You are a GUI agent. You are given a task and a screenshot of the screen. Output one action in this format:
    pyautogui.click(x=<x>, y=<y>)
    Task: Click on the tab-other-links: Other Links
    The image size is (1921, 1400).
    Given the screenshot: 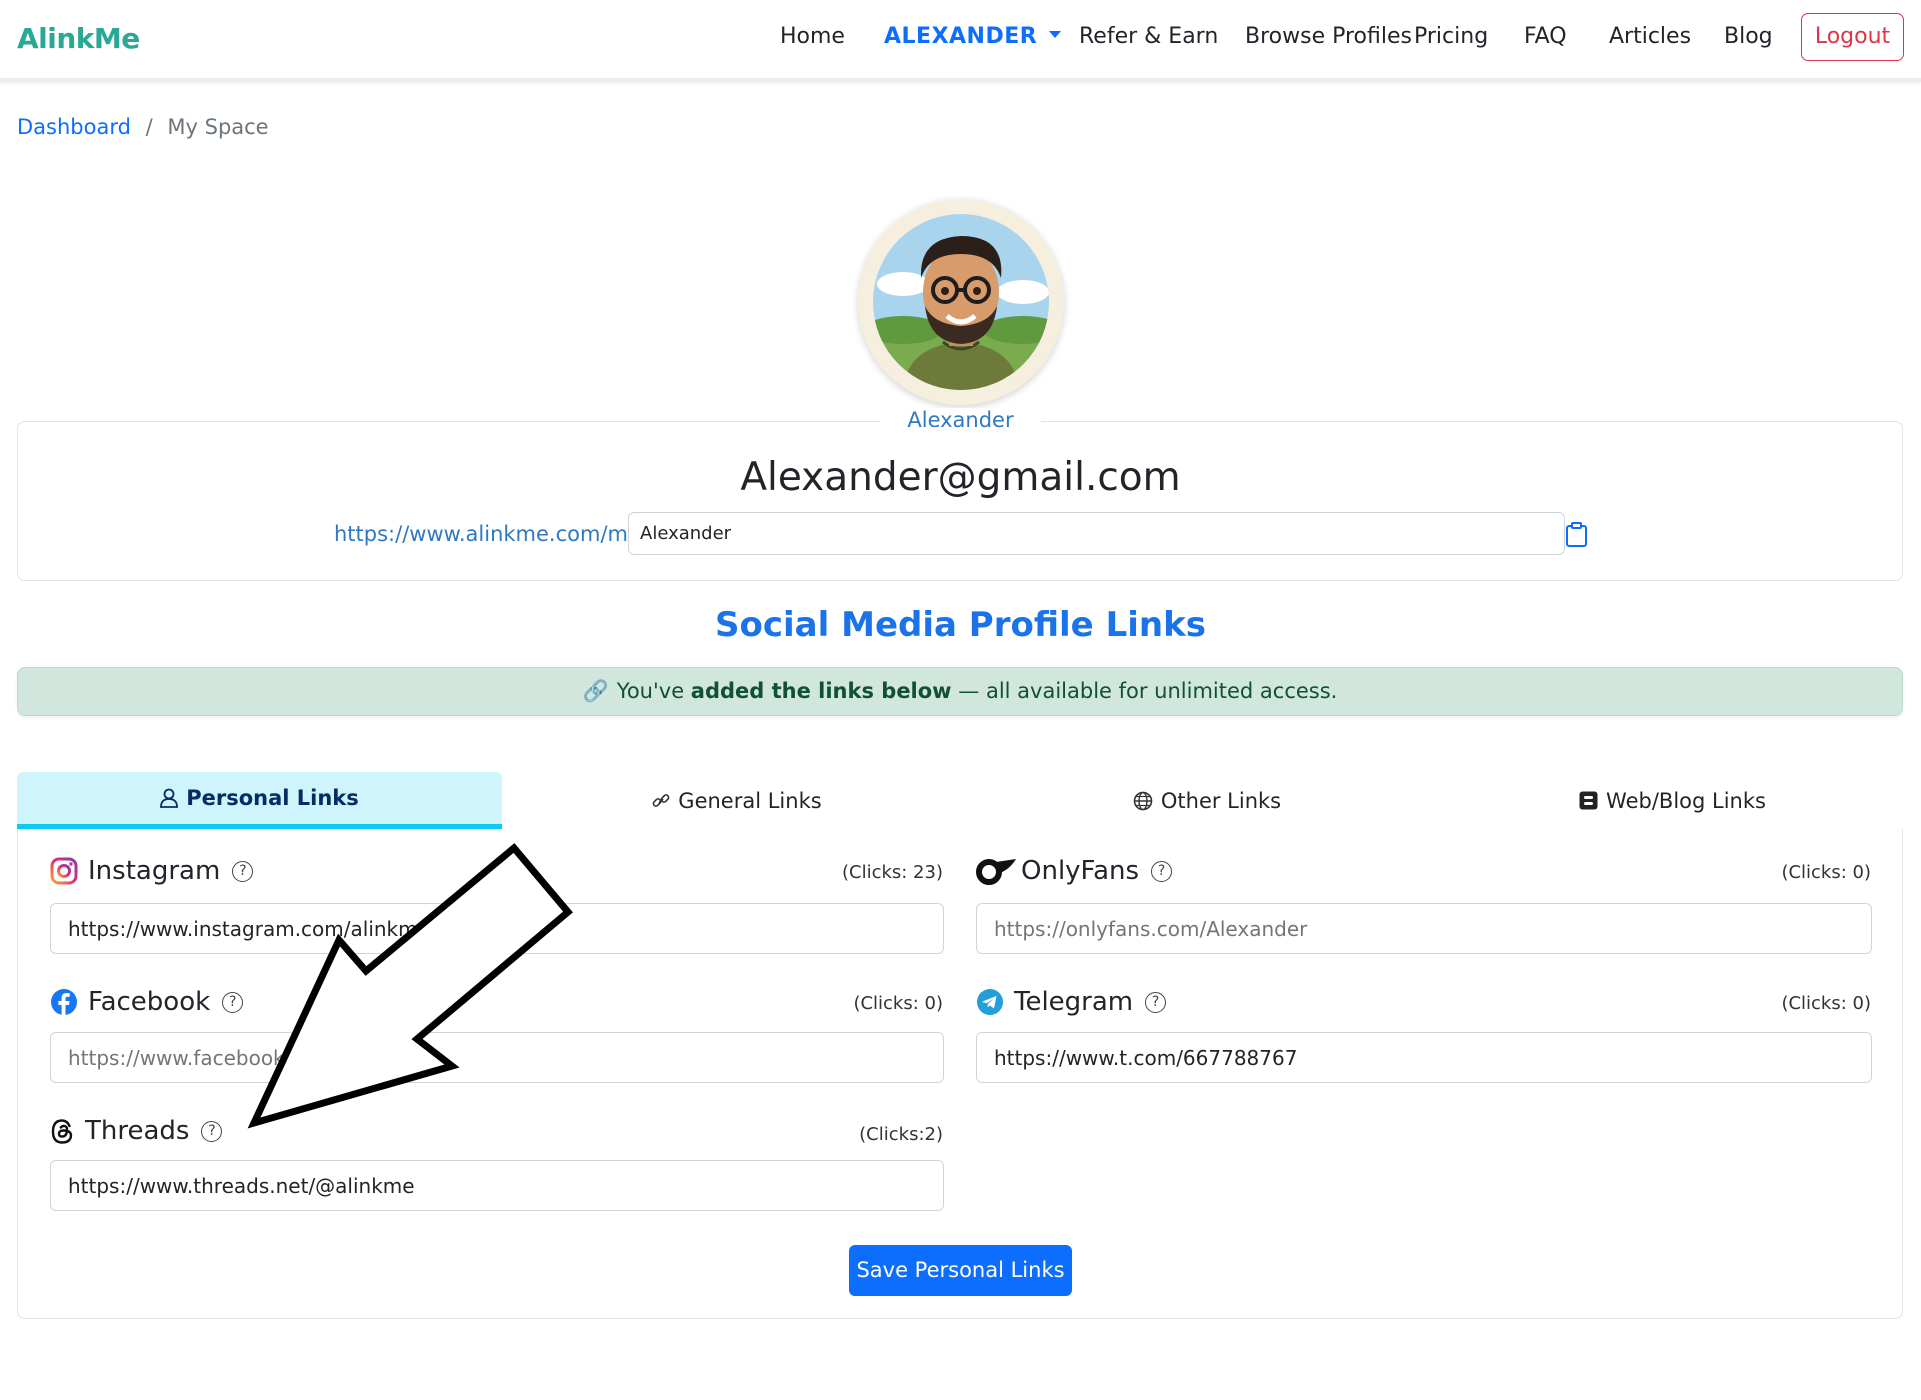 What is the action you would take?
    pyautogui.click(x=1207, y=800)
    